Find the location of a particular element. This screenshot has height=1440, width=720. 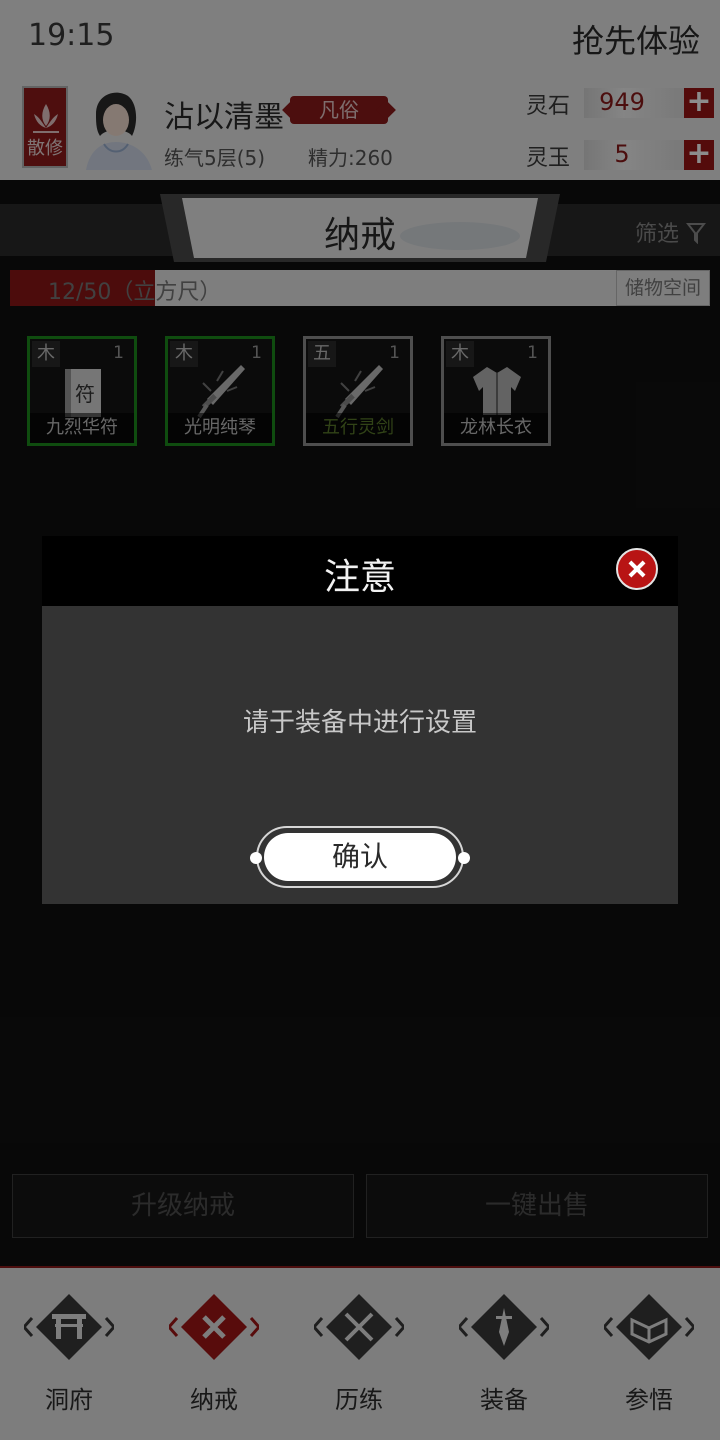

dialog-title: 注意 is located at coordinates (359, 577).